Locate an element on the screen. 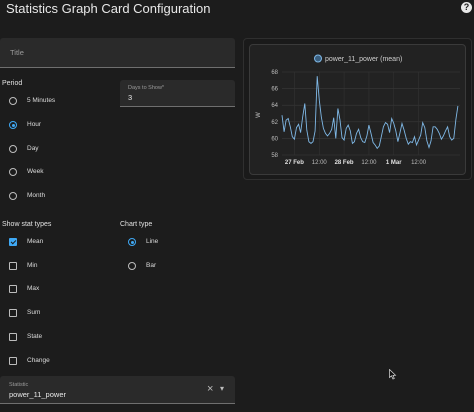 The width and height of the screenshot is (474, 412). x-tick-label: 1 Mar is located at coordinates (394, 163).